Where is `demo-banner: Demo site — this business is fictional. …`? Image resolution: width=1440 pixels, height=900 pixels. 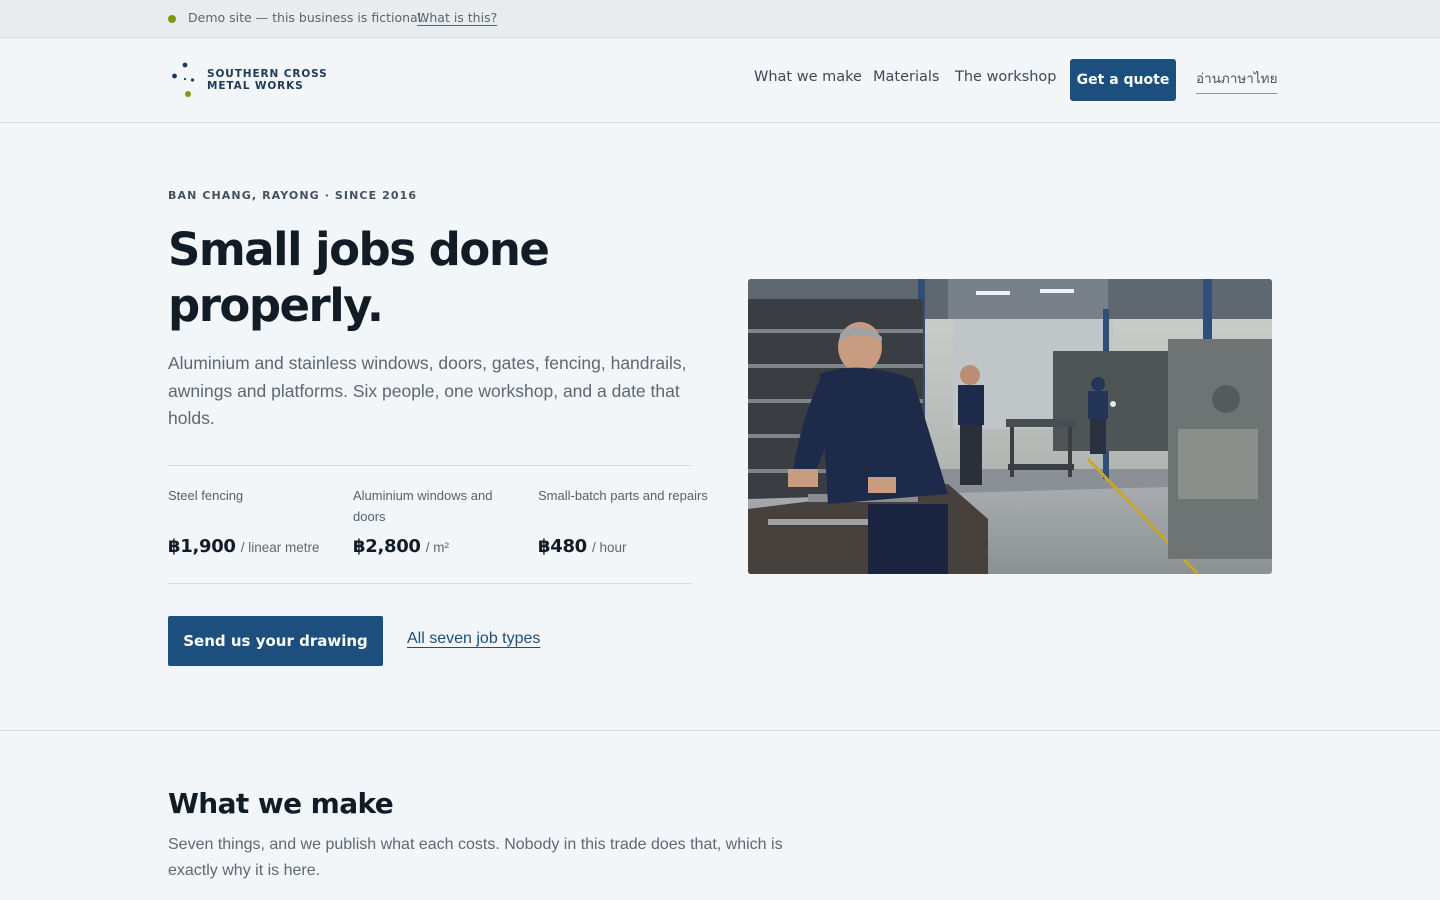 demo-banner: Demo site — this business is fictional. … is located at coordinates (720, 19).